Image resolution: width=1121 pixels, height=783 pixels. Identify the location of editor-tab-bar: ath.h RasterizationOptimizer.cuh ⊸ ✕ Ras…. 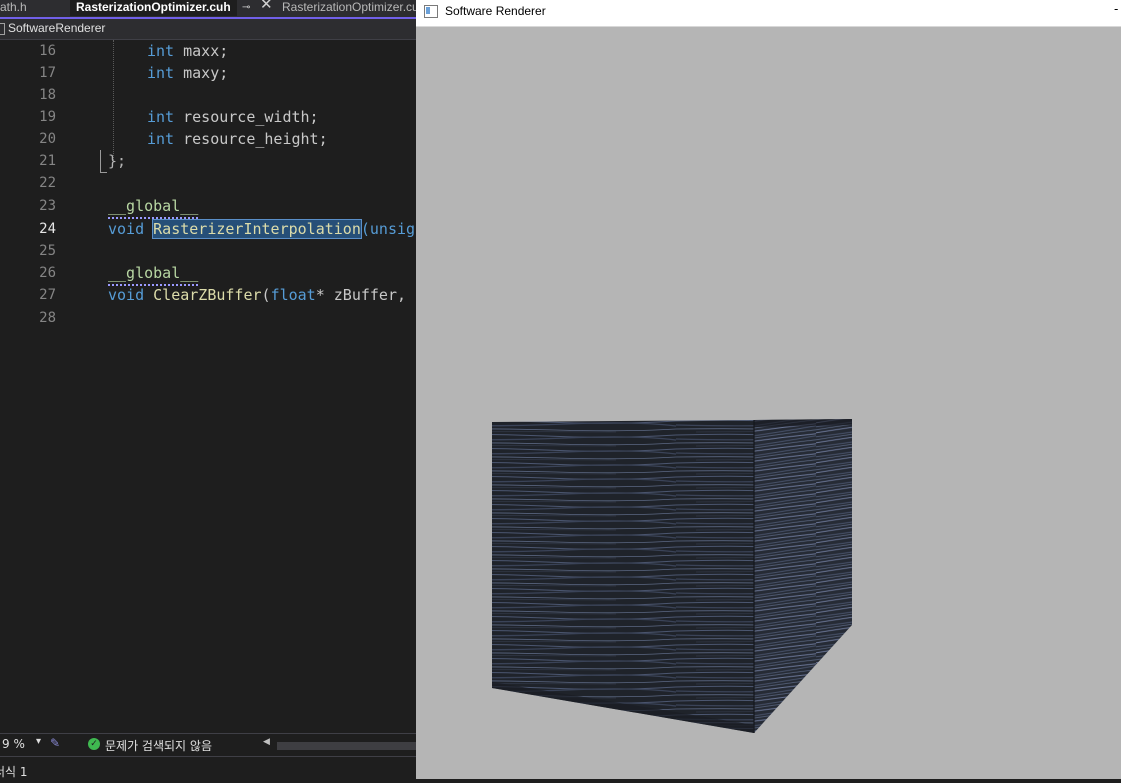
(208, 9).